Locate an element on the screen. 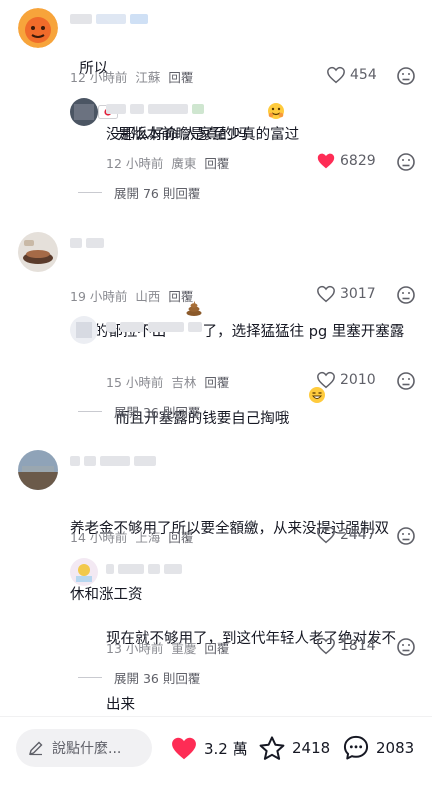 This screenshot has width=432, height=801. favorite-count: 2418 is located at coordinates (311, 748).